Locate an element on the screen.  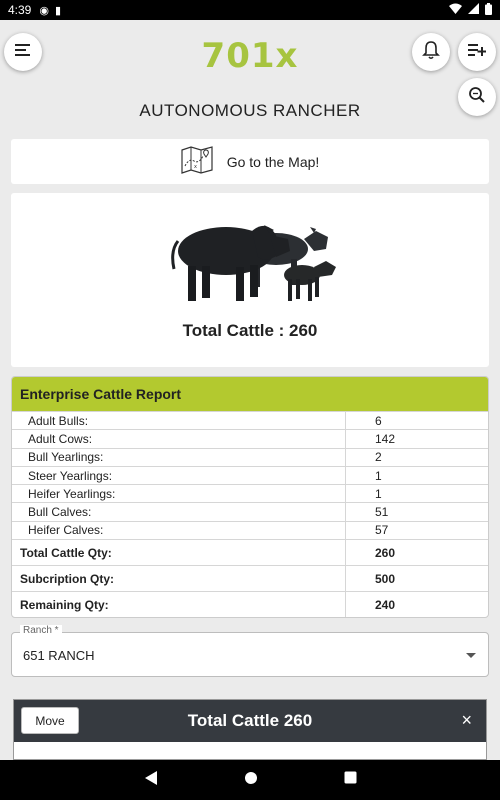
ranch-select-value: 651 RANCH is located at coordinates (59, 655).